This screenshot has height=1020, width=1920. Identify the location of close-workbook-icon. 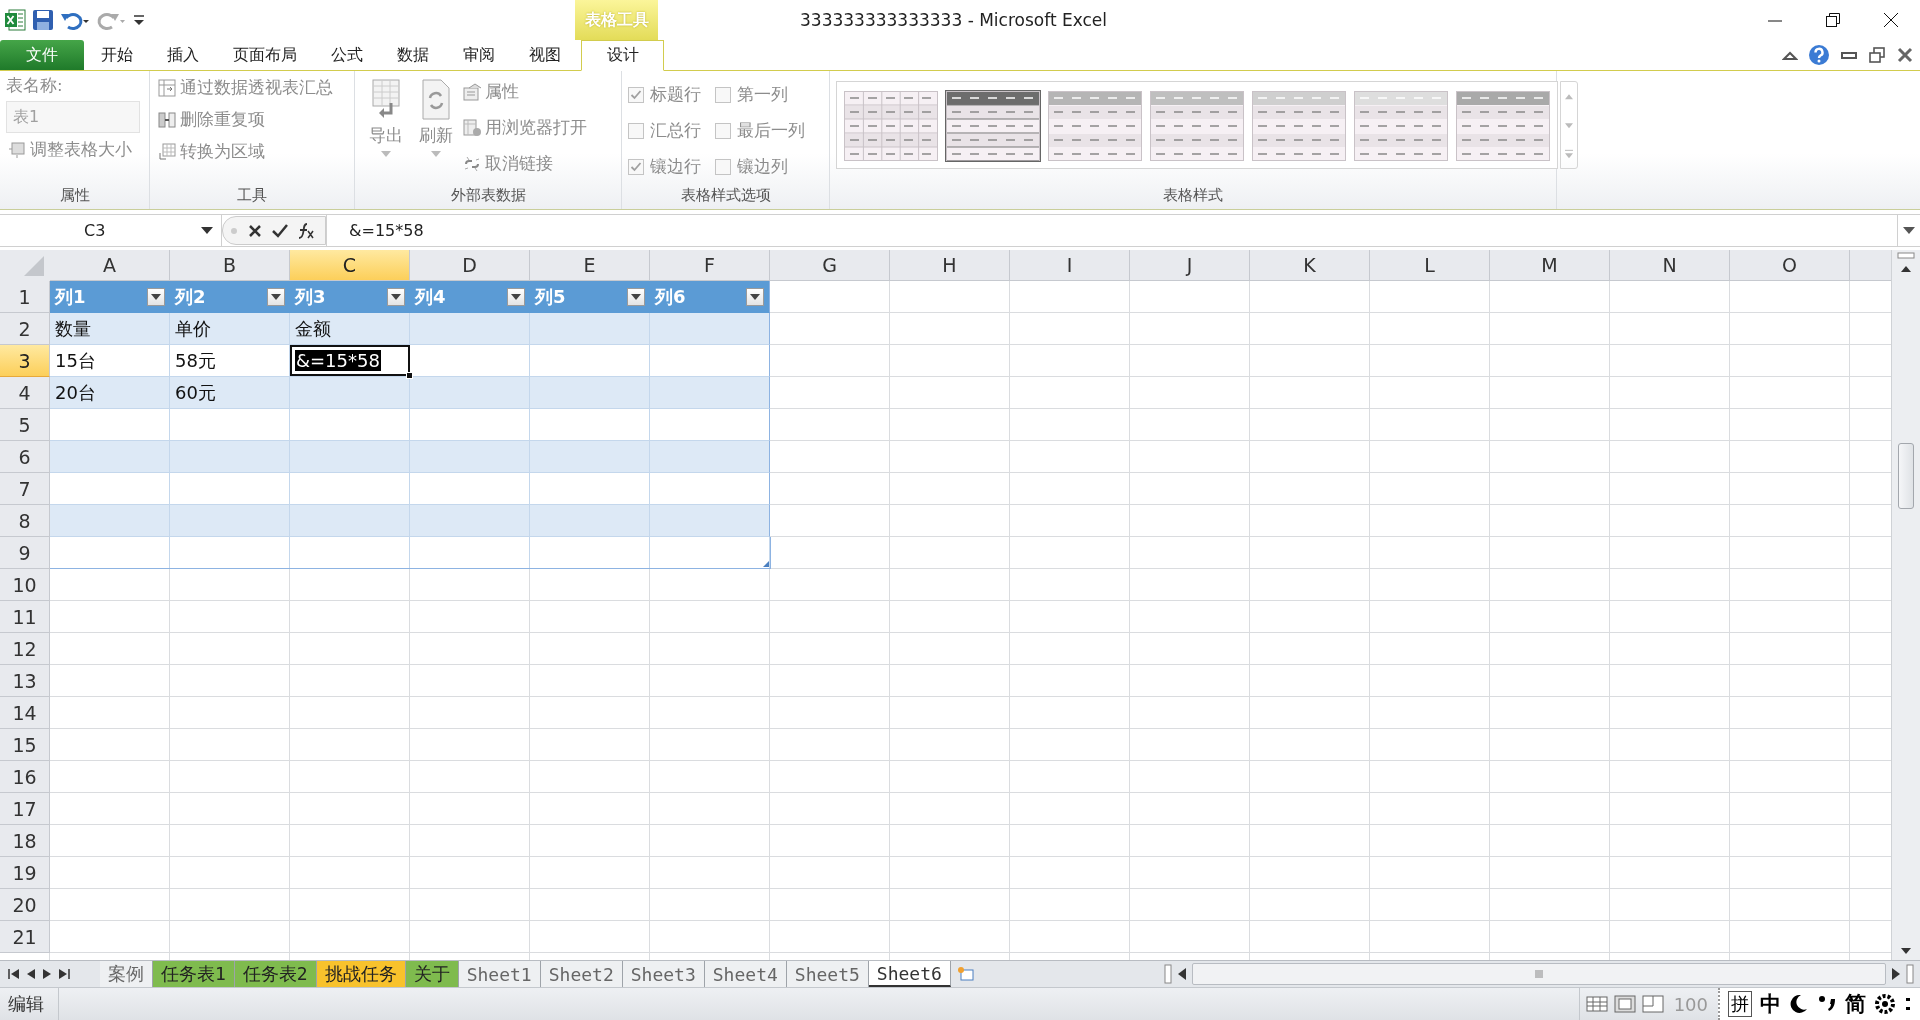
(1905, 55).